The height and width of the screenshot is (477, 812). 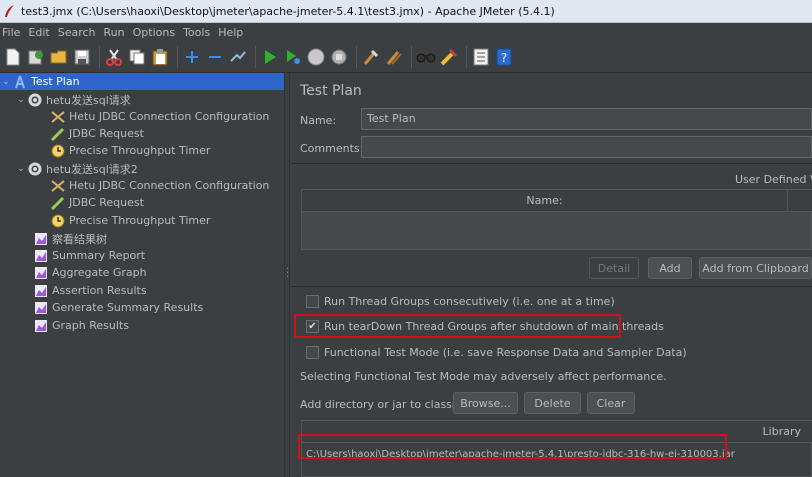 I want to click on tree-item-listener: Generate Summary Results, so click(x=118, y=307).